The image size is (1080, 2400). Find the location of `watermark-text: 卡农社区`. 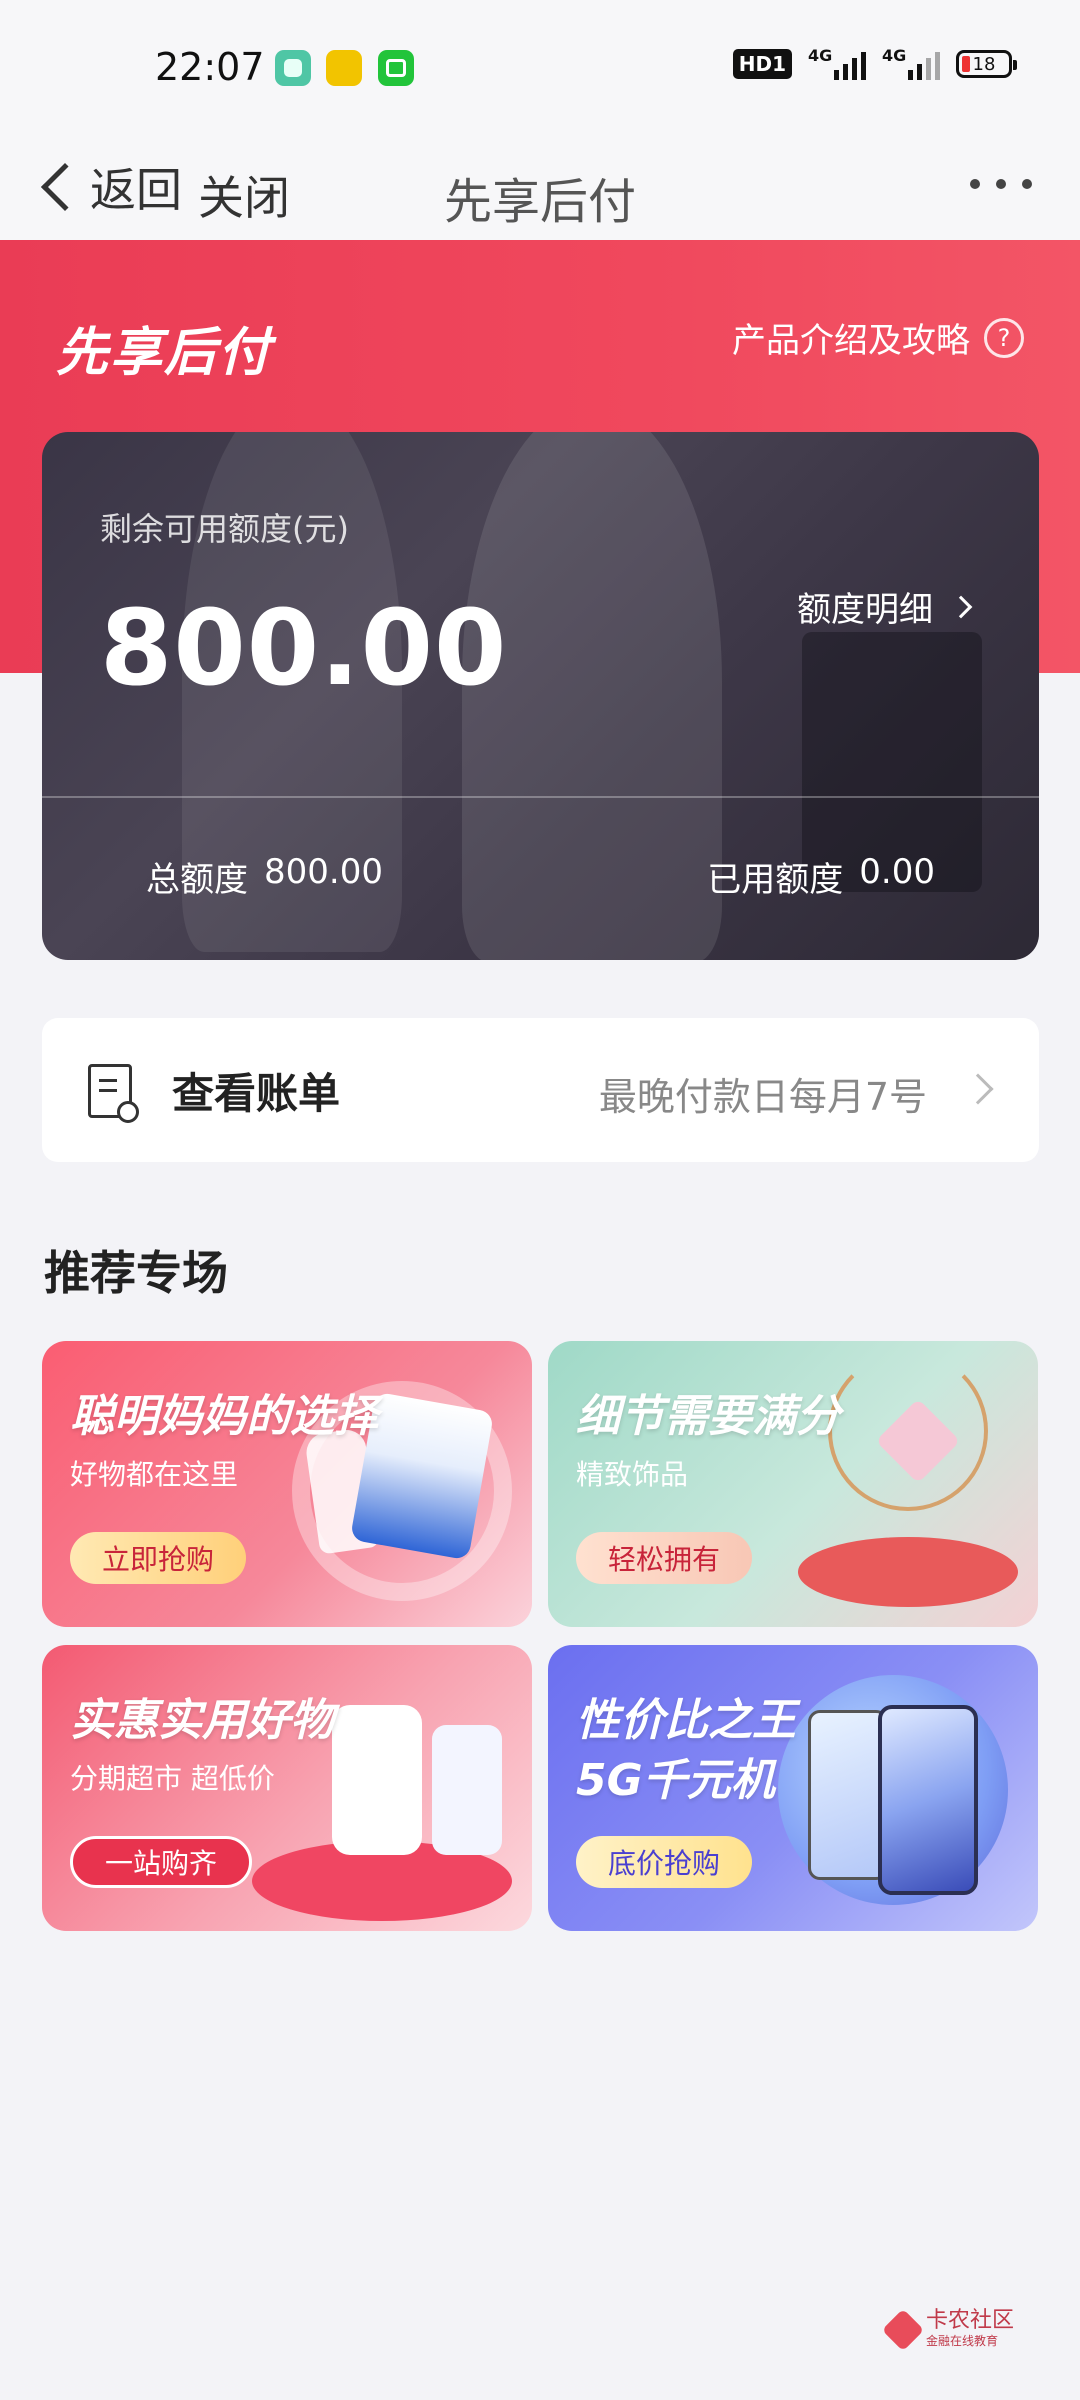

watermark-text: 卡农社区 is located at coordinates (969, 2320).